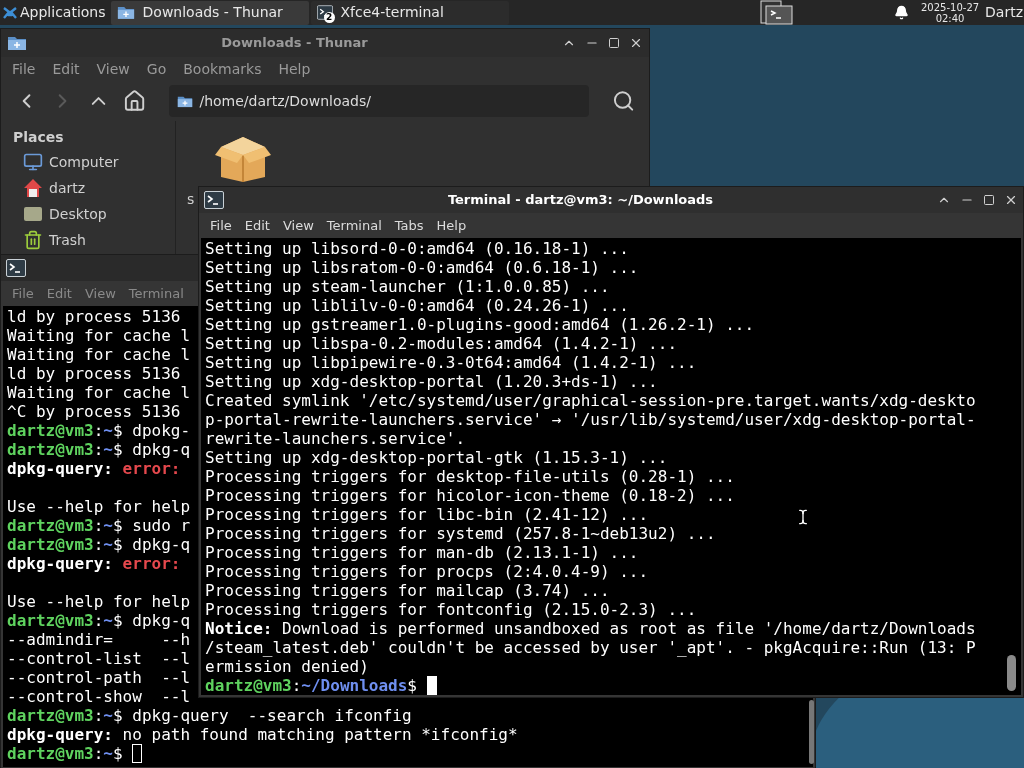 The width and height of the screenshot is (1024, 768). What do you see at coordinates (94, 214) in the screenshot?
I see `sidebar-item: Desktop` at bounding box center [94, 214].